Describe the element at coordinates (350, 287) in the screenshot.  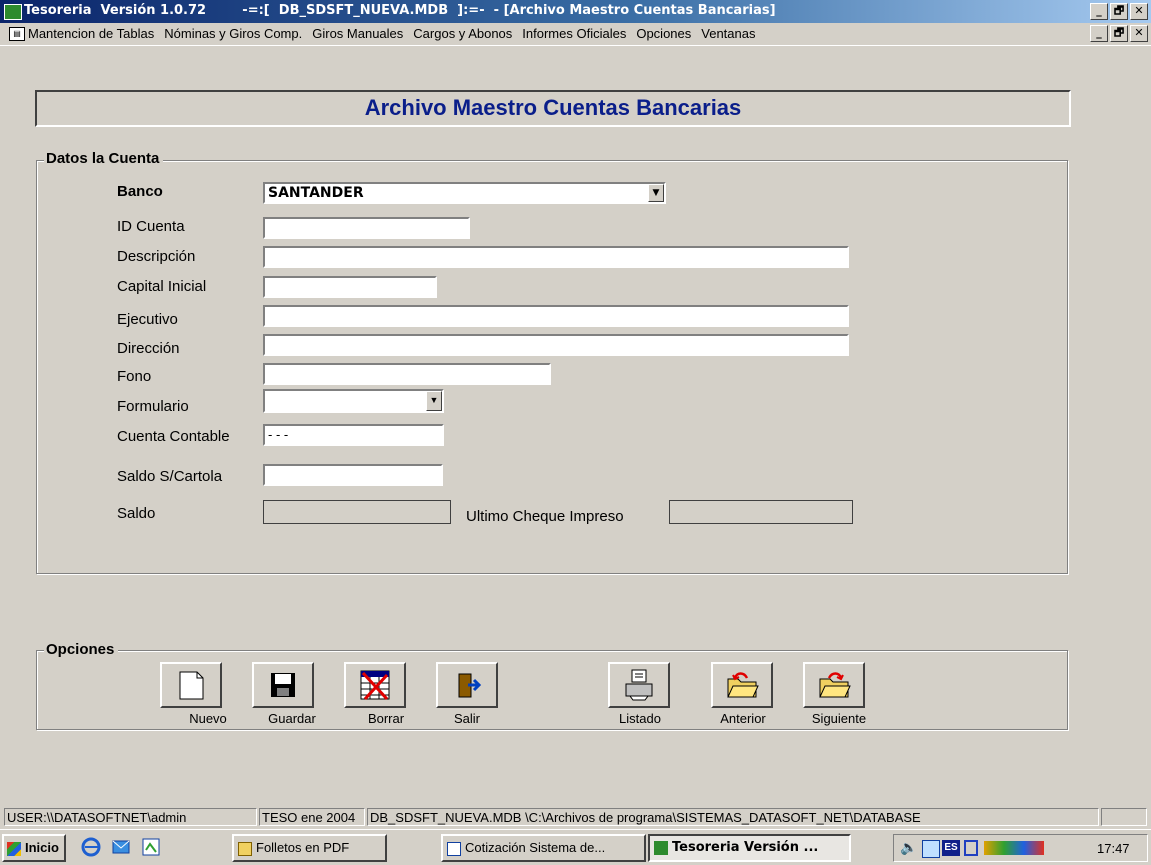
I see `capital-inicial-input` at that location.